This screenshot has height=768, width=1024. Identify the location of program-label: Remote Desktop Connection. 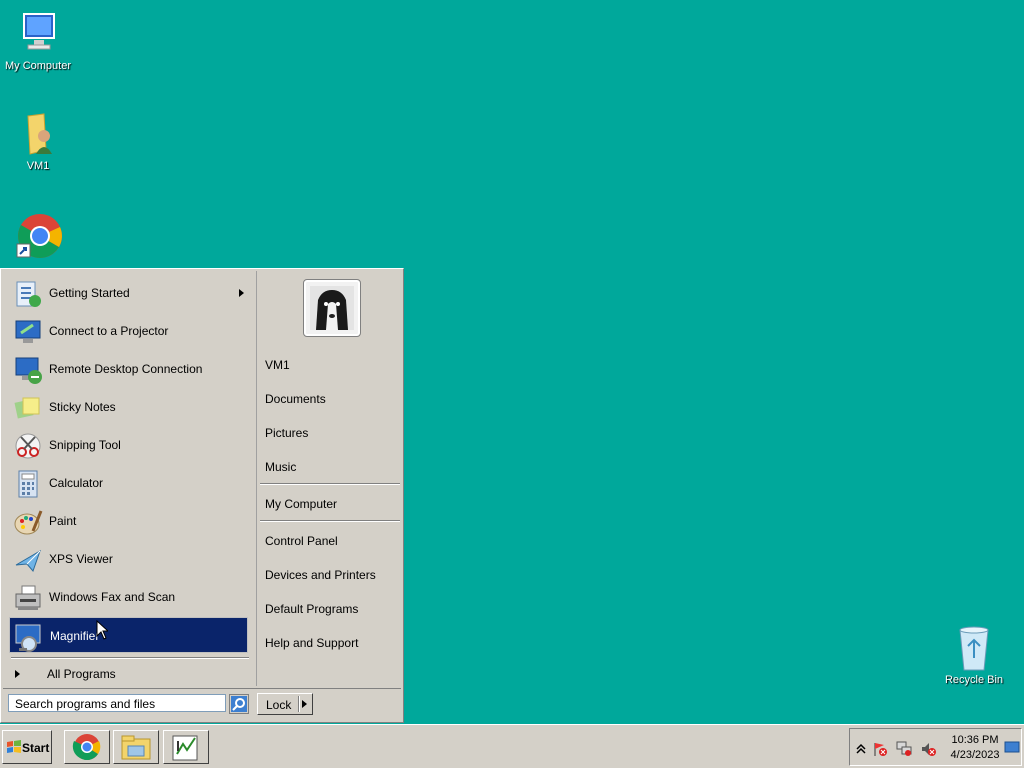
(126, 369).